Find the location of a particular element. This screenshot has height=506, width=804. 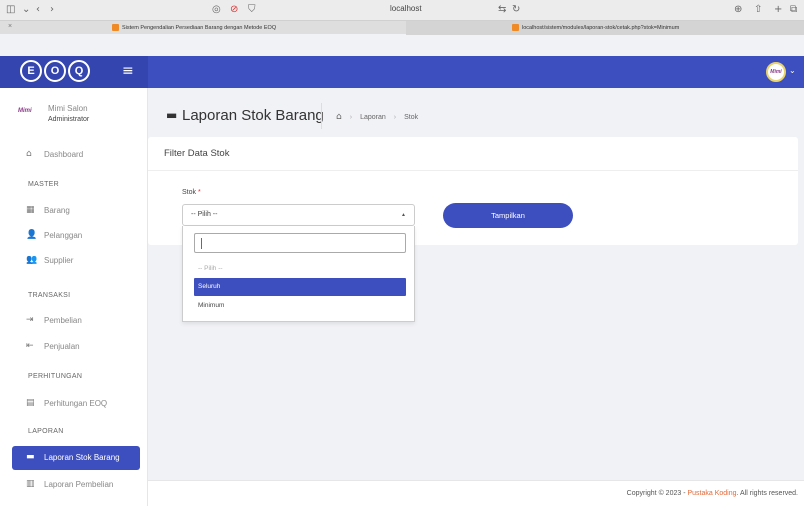

sidebar-item-barang: ▦ Barang is located at coordinates (74, 211).